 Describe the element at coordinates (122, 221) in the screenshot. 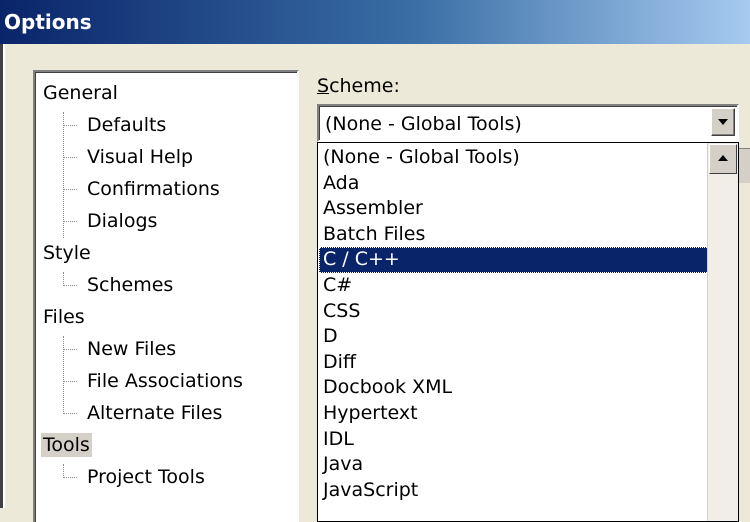

I see `tree-item-dialogs: Dialogs` at that location.